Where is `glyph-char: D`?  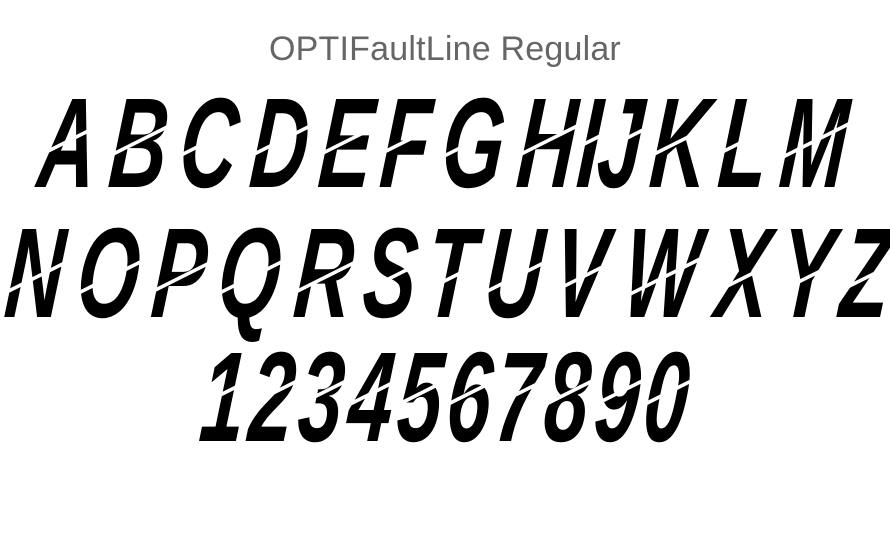 glyph-char: D is located at coordinates (280, 143).